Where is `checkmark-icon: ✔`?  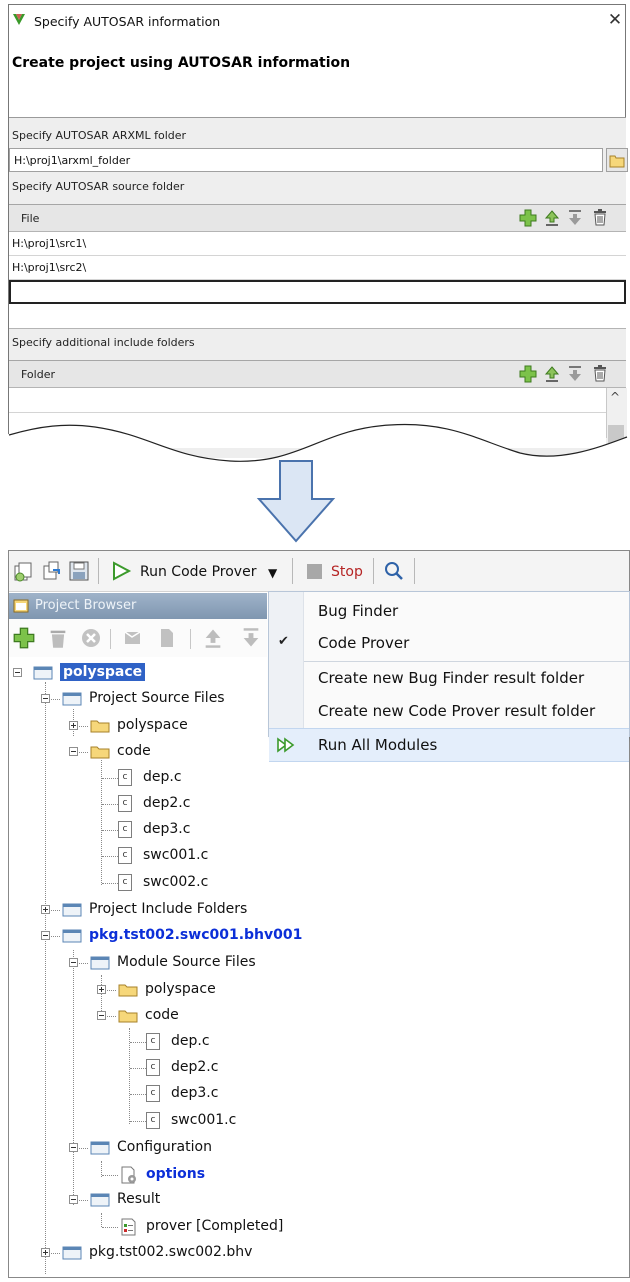
checkmark-icon: ✔ is located at coordinates (283, 641).